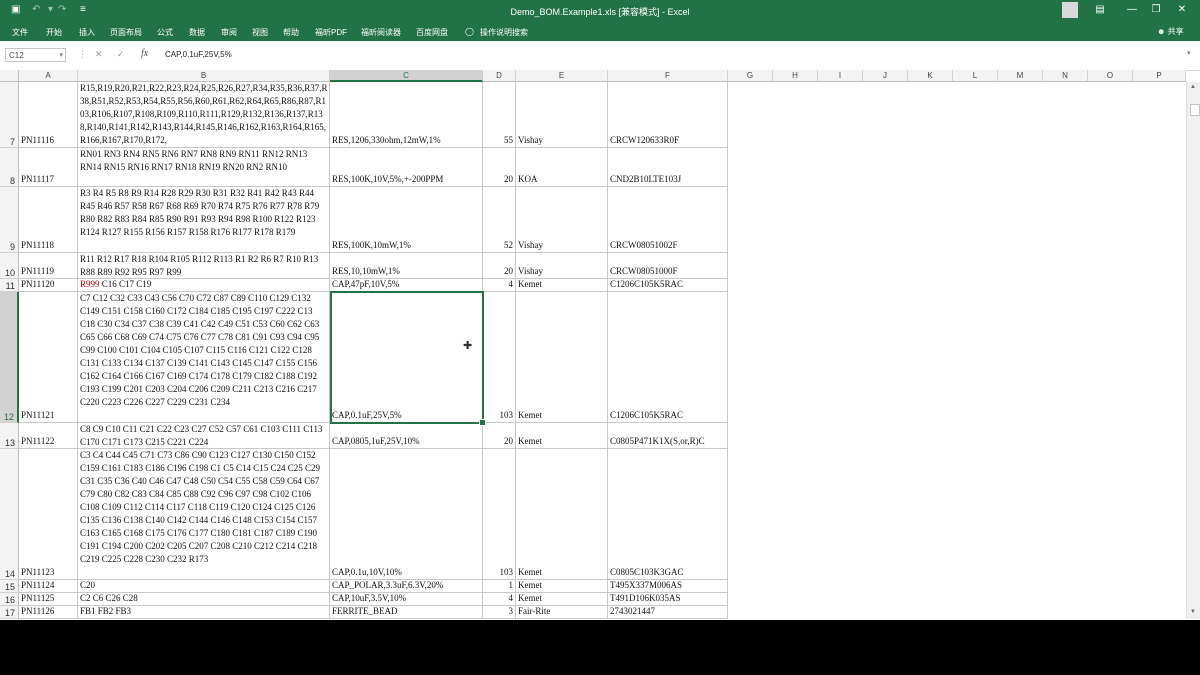 Image resolution: width=1200 pixels, height=675 pixels. What do you see at coordinates (1100, 10) in the screenshot?
I see `ribbon-display-icon: ▤` at bounding box center [1100, 10].